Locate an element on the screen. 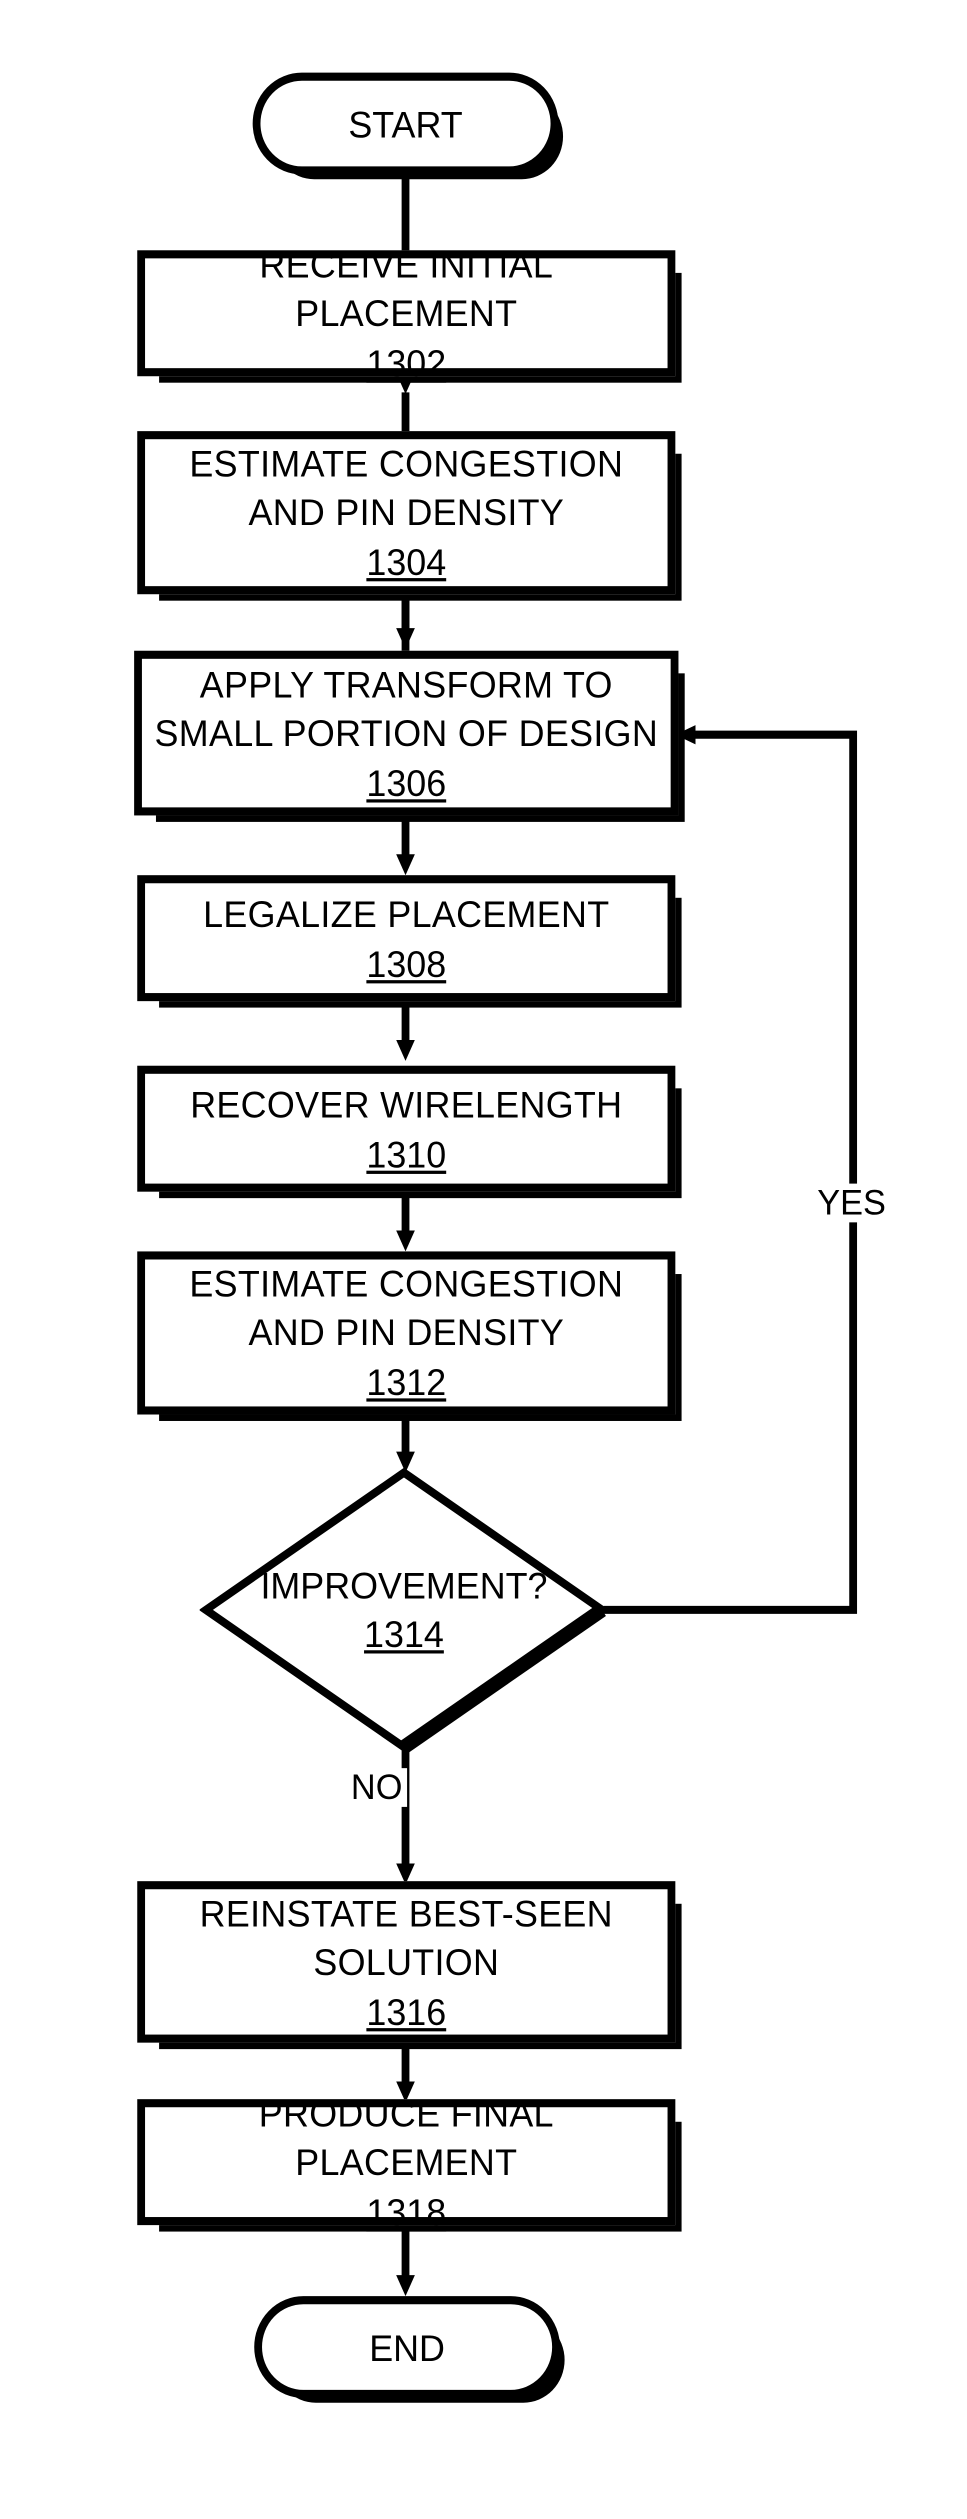 The width and height of the screenshot is (967, 2519). node-produce-final-placement: PRODUCE FINAL PLACEMENT 1318 is located at coordinates (409, 2162).